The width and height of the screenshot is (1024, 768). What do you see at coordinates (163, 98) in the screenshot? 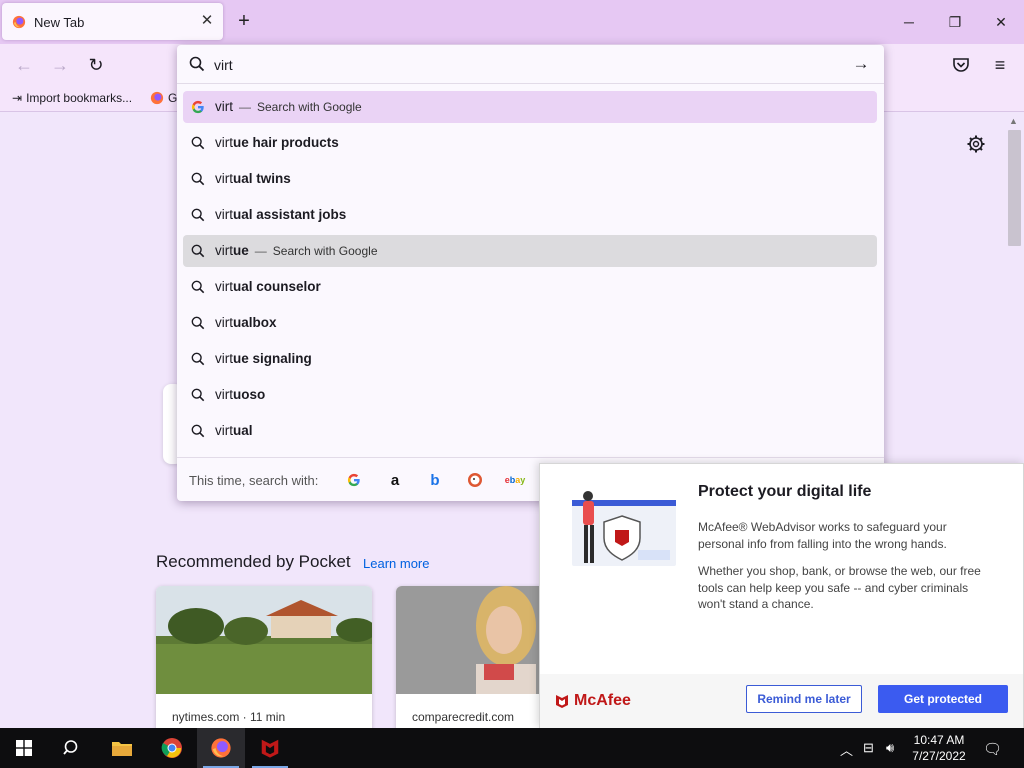
I see `bookmark-item-2: G` at bounding box center [163, 98].